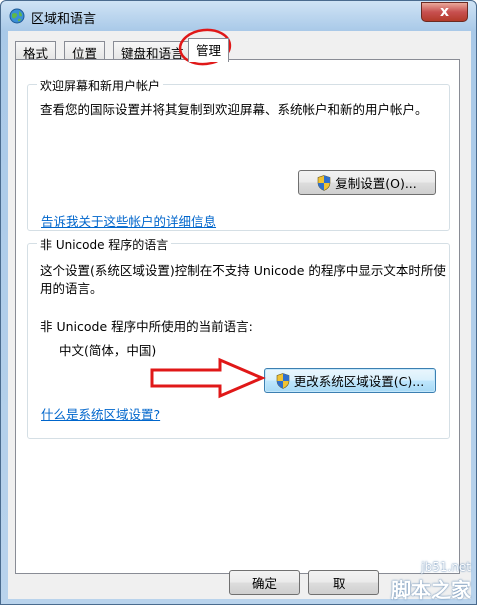  Describe the element at coordinates (64, 19) in the screenshot. I see `window-title: 区域和语言` at that location.